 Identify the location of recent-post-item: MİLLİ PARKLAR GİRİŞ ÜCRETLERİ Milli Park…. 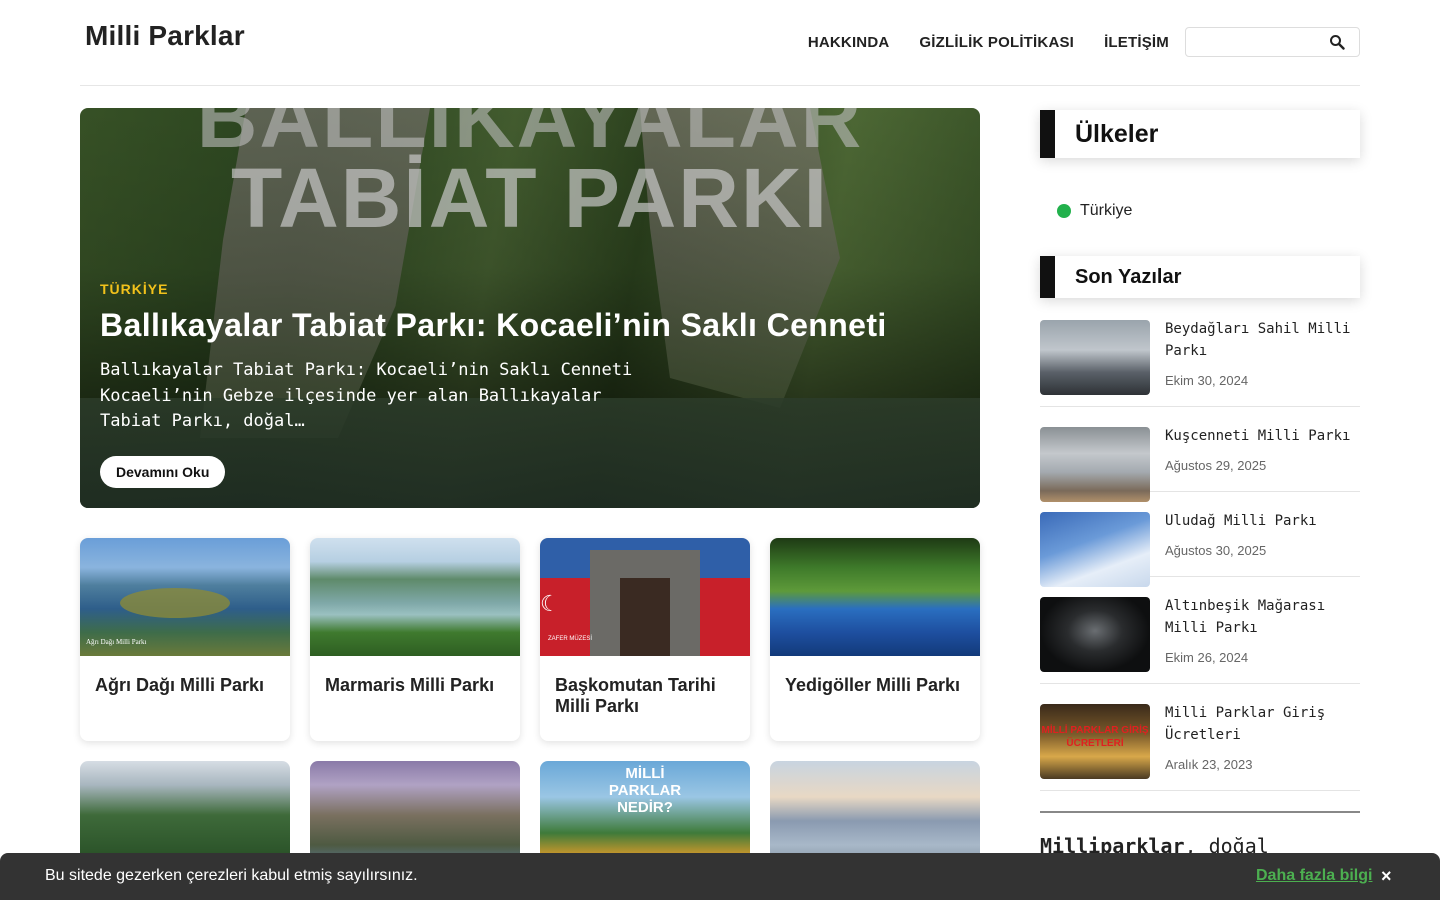
(1200, 747).